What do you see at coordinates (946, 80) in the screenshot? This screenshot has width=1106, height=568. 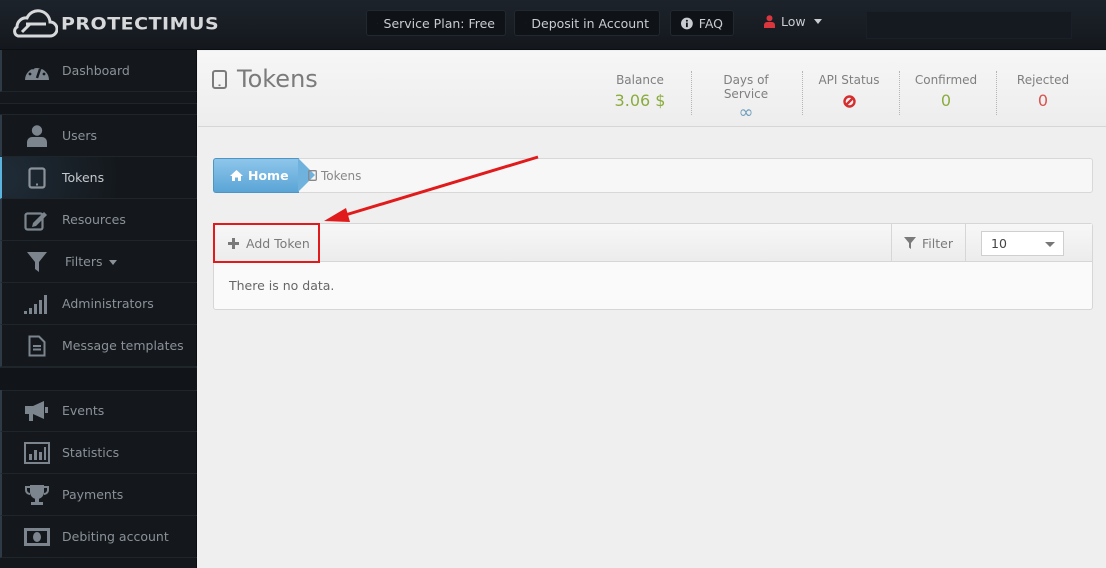 I see `stat-label: Confirmed` at bounding box center [946, 80].